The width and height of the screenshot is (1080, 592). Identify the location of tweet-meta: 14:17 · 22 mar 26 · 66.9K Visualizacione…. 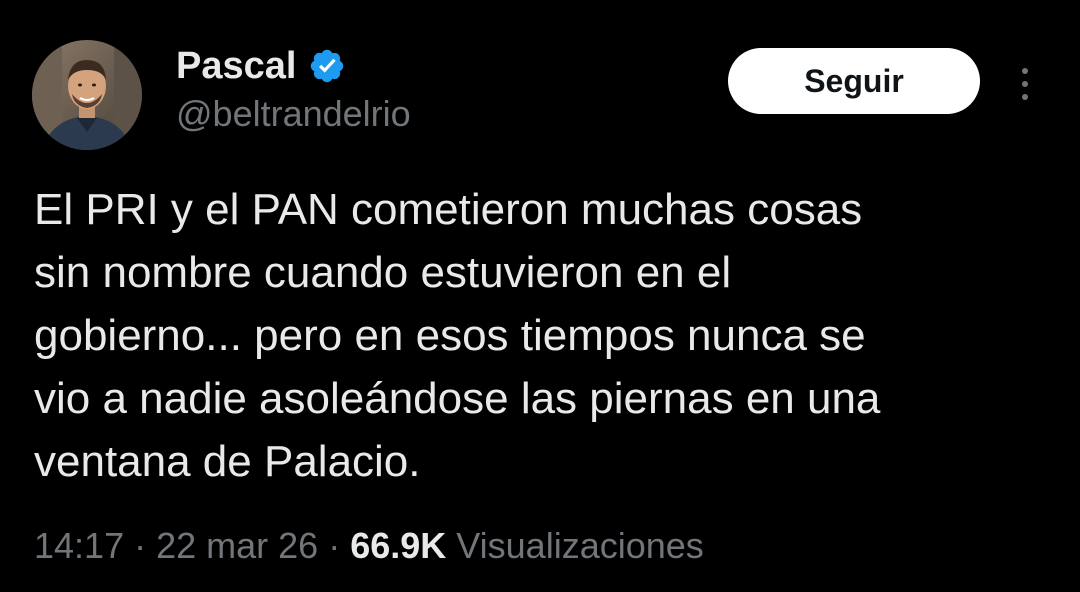
(369, 546).